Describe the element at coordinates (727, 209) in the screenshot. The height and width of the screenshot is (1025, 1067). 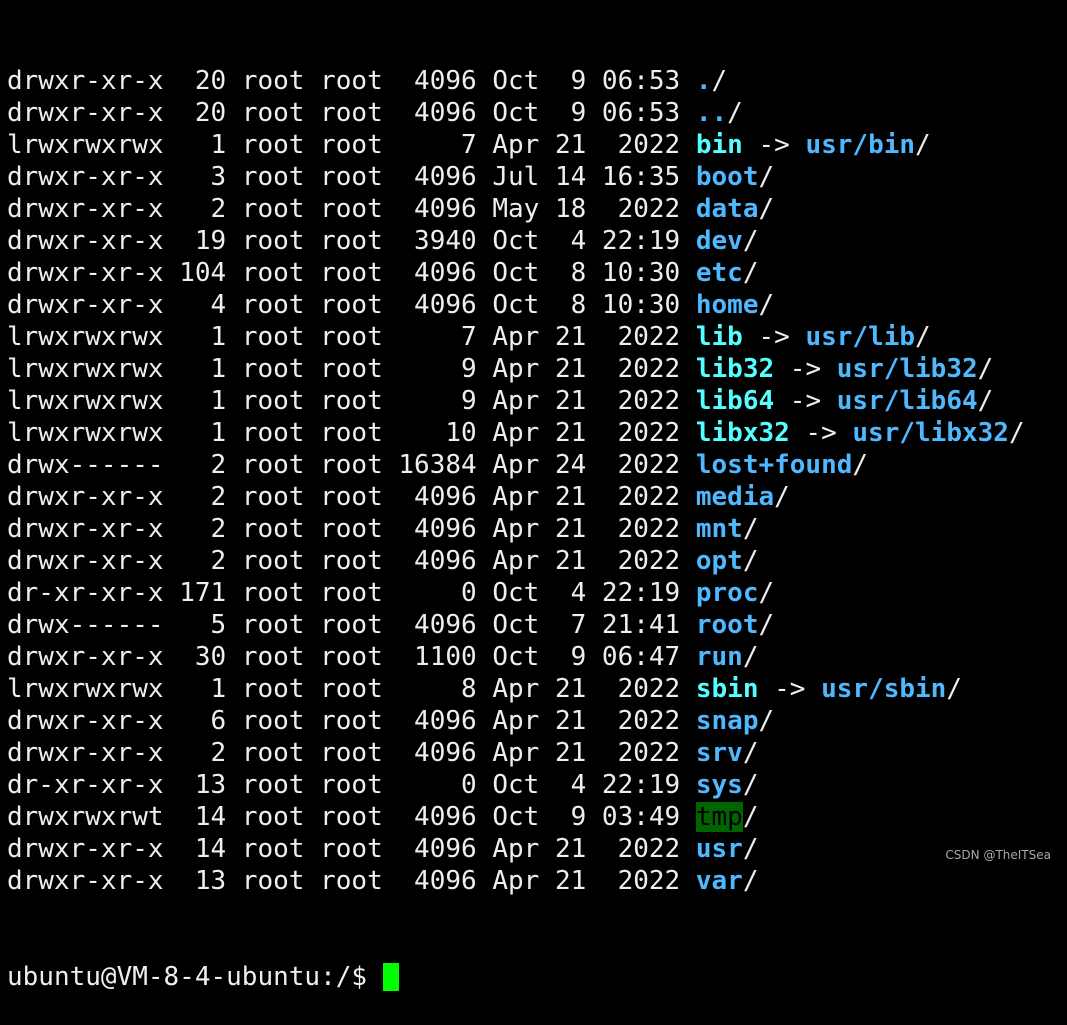
I see `entry-name: data` at that location.